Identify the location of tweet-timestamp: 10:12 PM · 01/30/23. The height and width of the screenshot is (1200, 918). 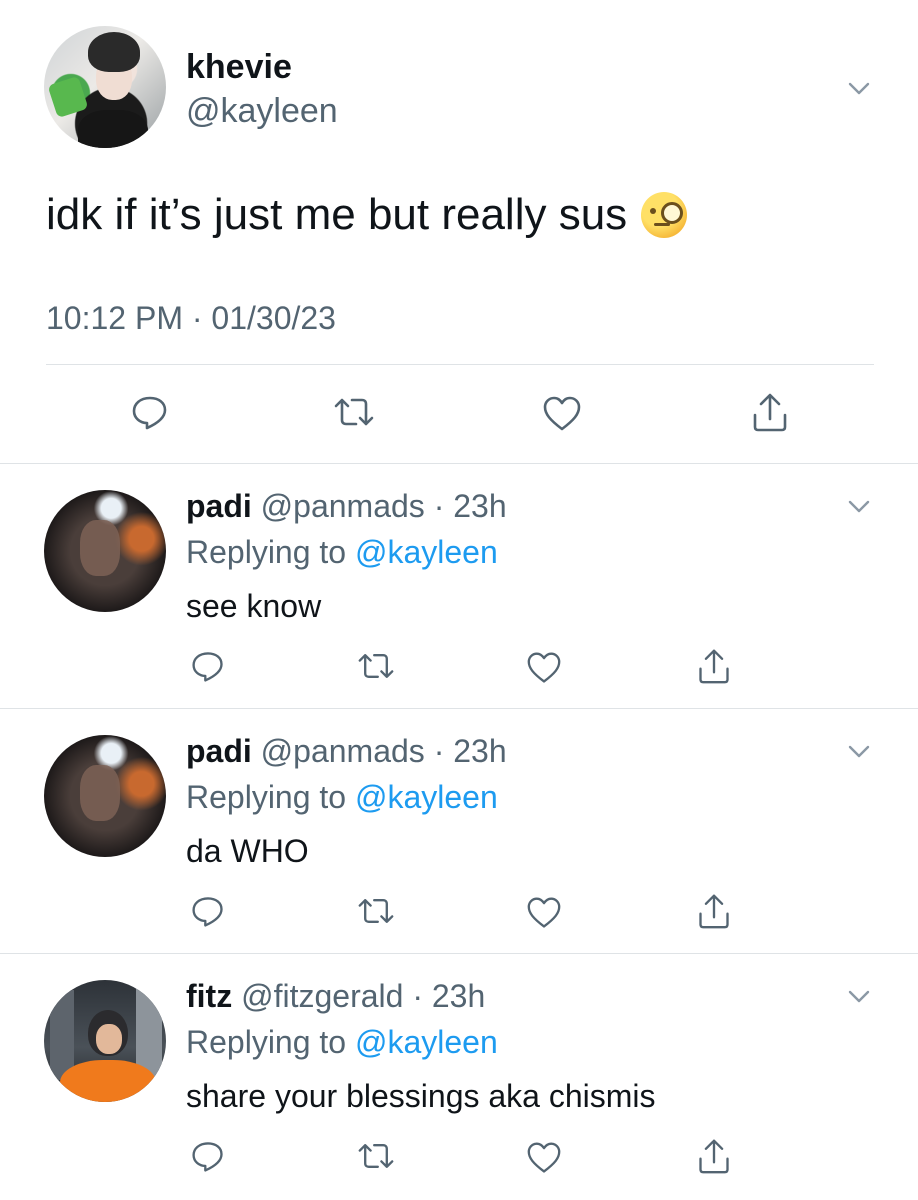
(191, 318).